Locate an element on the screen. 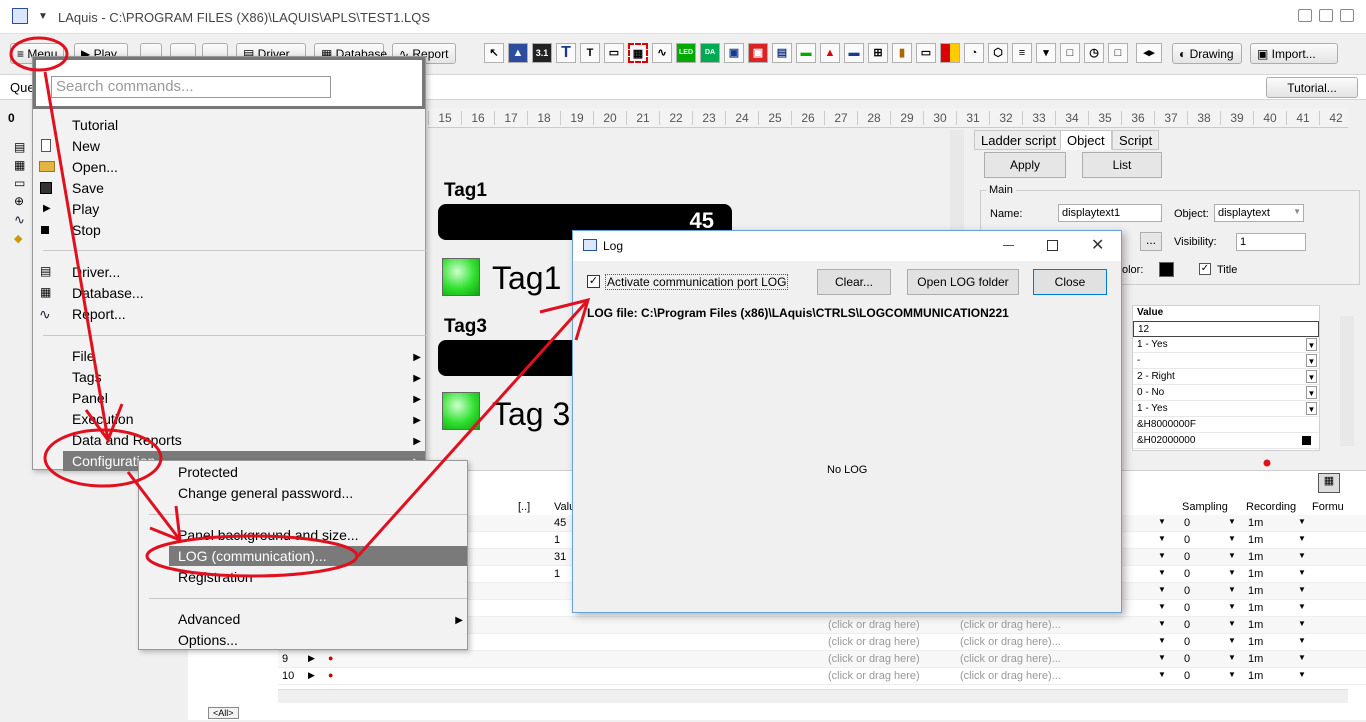 The height and width of the screenshot is (722, 1366). close-icon is located at coordinates (1347, 15).